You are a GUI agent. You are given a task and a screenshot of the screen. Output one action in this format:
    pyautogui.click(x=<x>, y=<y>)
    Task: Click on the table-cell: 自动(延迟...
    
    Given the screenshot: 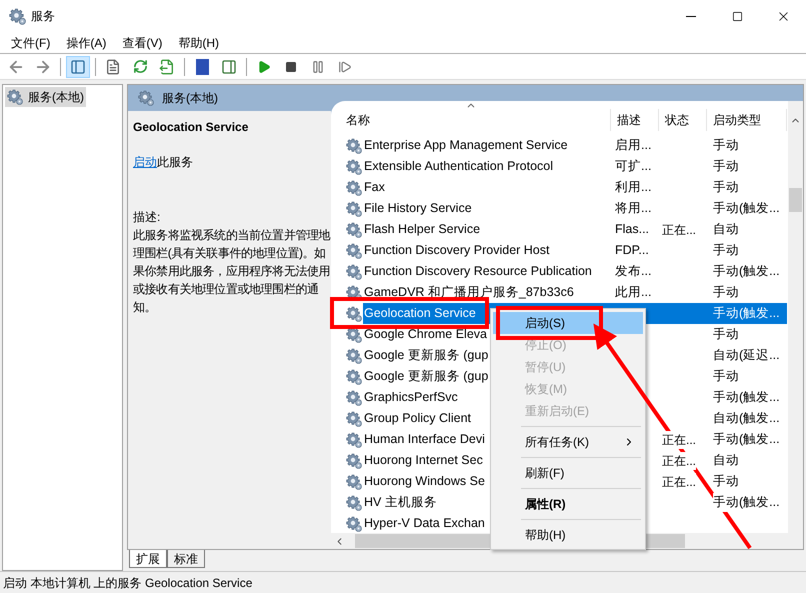 What is the action you would take?
    pyautogui.click(x=746, y=355)
    